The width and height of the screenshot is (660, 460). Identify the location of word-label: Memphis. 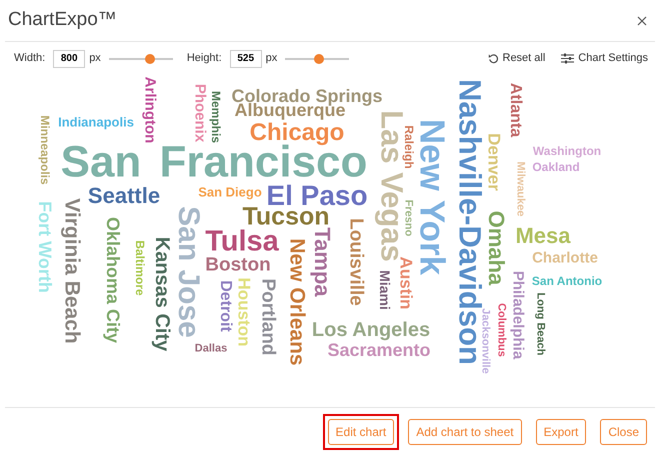
(216, 117).